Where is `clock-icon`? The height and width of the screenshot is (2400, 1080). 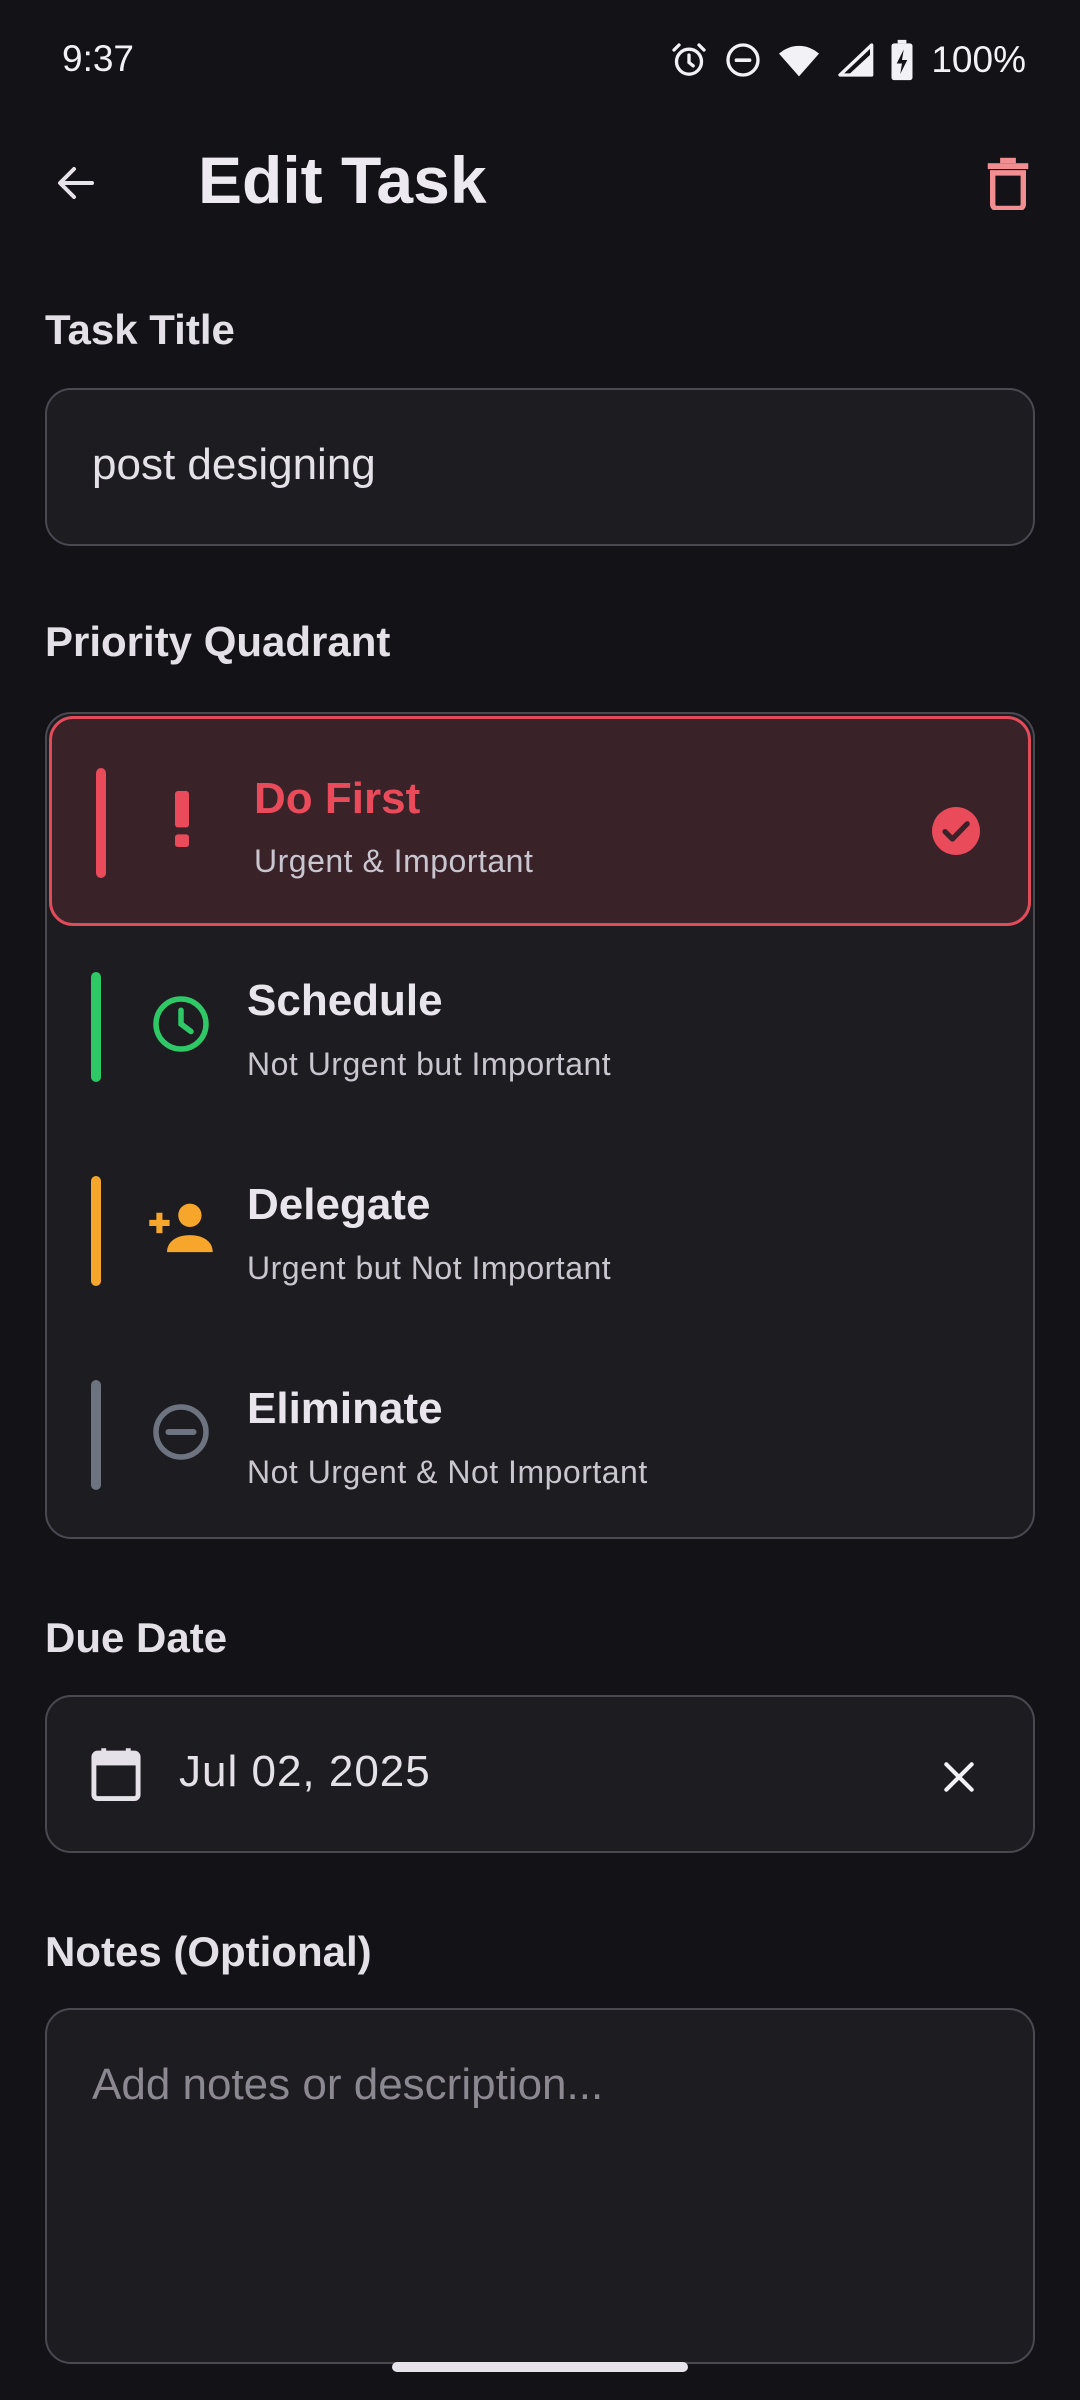
clock-icon is located at coordinates (181, 1024).